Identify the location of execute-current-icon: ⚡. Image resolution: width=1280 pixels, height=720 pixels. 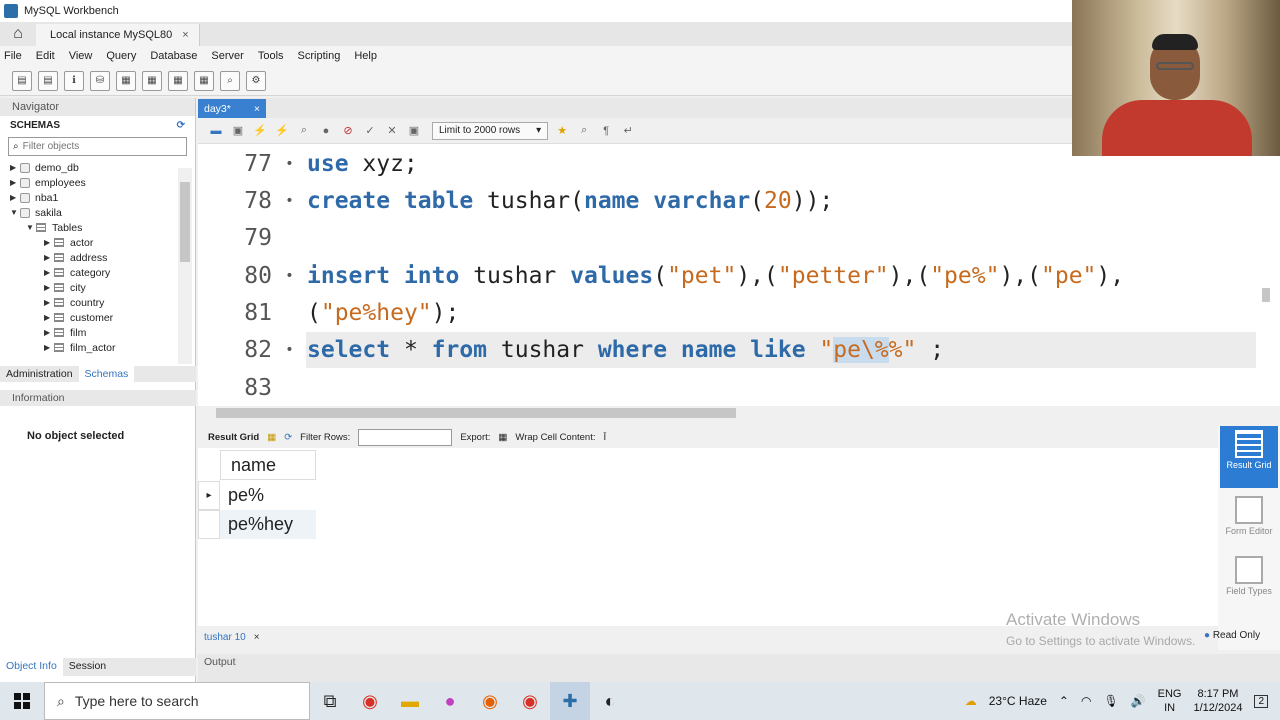
(282, 131).